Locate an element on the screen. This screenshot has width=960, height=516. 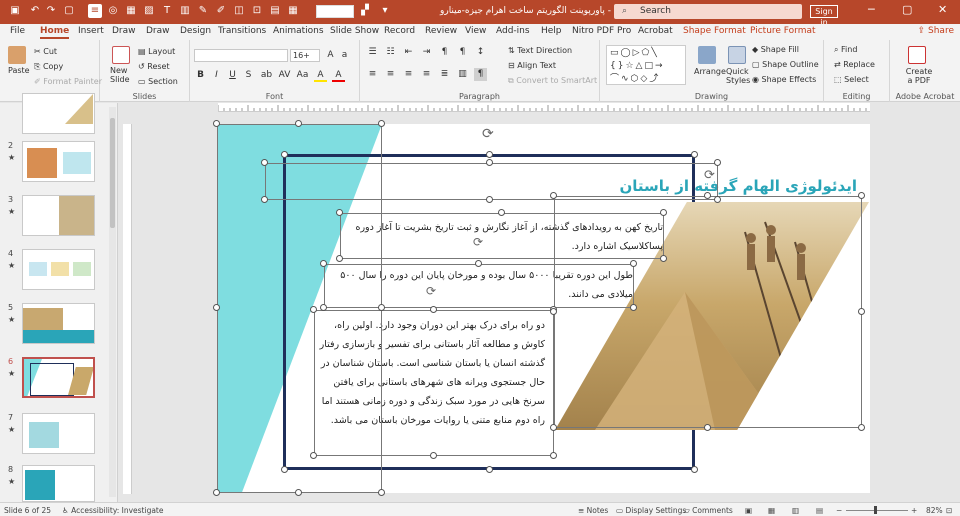
maximize-icon: ▢ is located at coordinates (907, 9).